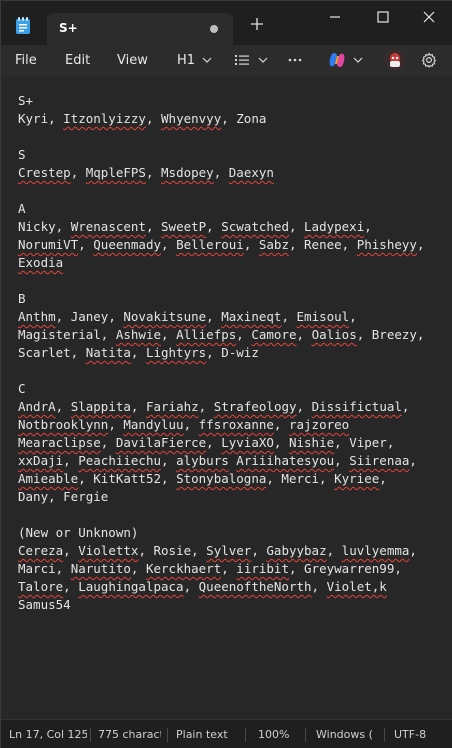  I want to click on minimize-icon, so click(335, 17).